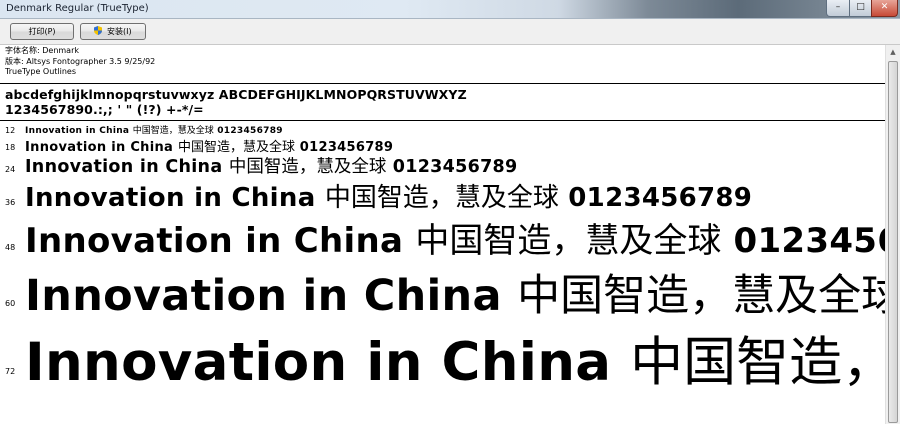 The width and height of the screenshot is (900, 424). What do you see at coordinates (893, 242) in the screenshot?
I see `scrollbar-thumb` at bounding box center [893, 242].